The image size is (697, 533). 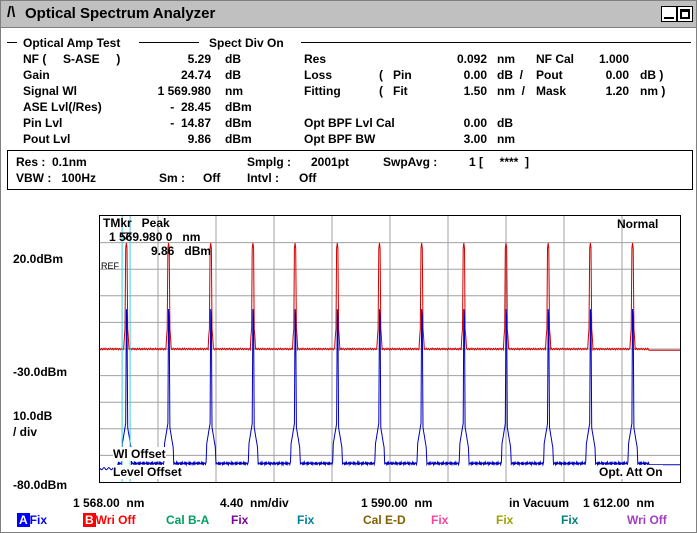 I want to click on mid-results-value-5: 3.00, so click(x=475, y=139).